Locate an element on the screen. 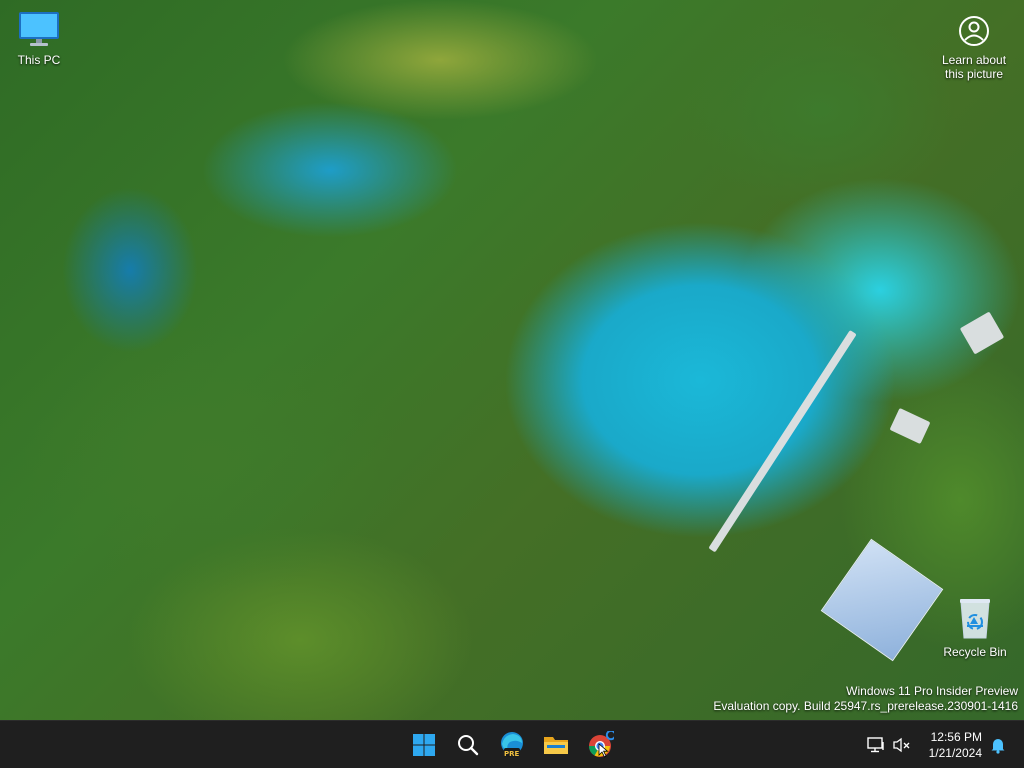 The width and height of the screenshot is (1024, 768). folder-icon is located at coordinates (556, 745).